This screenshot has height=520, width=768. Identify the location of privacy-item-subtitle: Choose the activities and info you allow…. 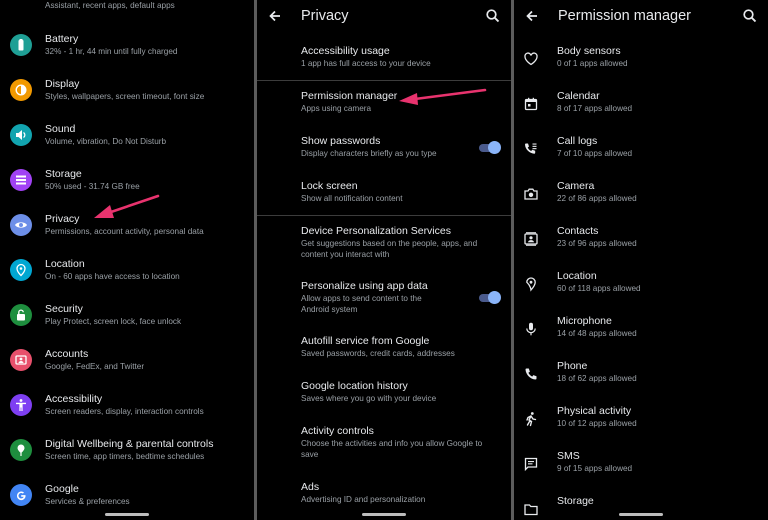
(392, 449).